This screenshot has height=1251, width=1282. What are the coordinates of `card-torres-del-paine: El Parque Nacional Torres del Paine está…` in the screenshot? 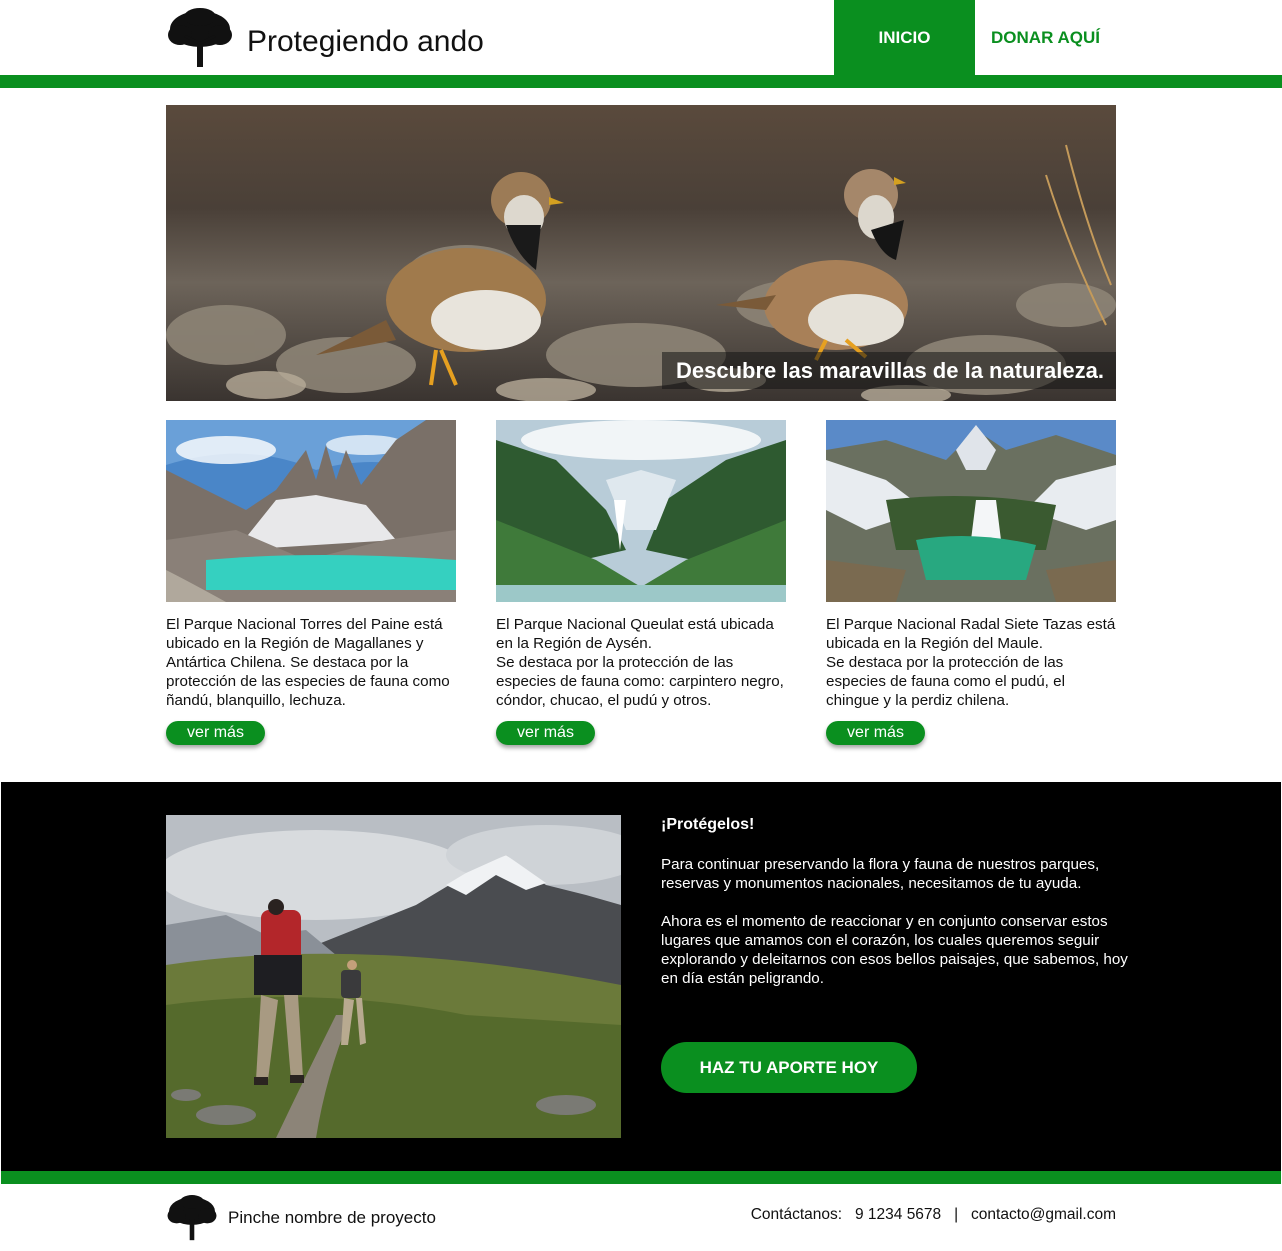 It's located at (311, 582).